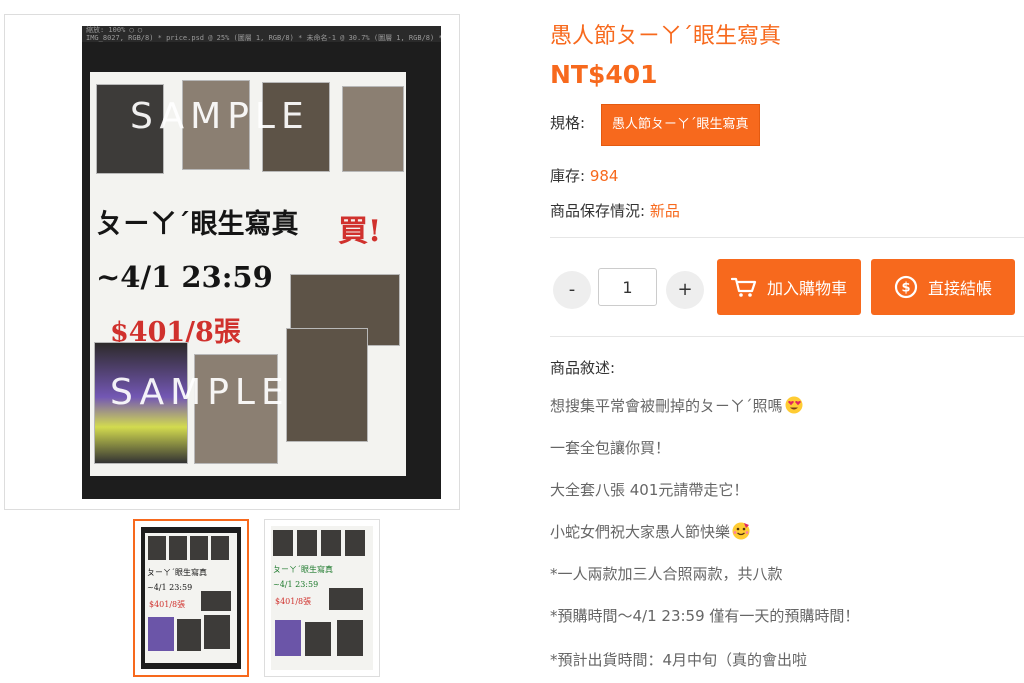 The width and height of the screenshot is (1024, 683). Describe the element at coordinates (685, 290) in the screenshot. I see `quantity-plus-button: +` at that location.